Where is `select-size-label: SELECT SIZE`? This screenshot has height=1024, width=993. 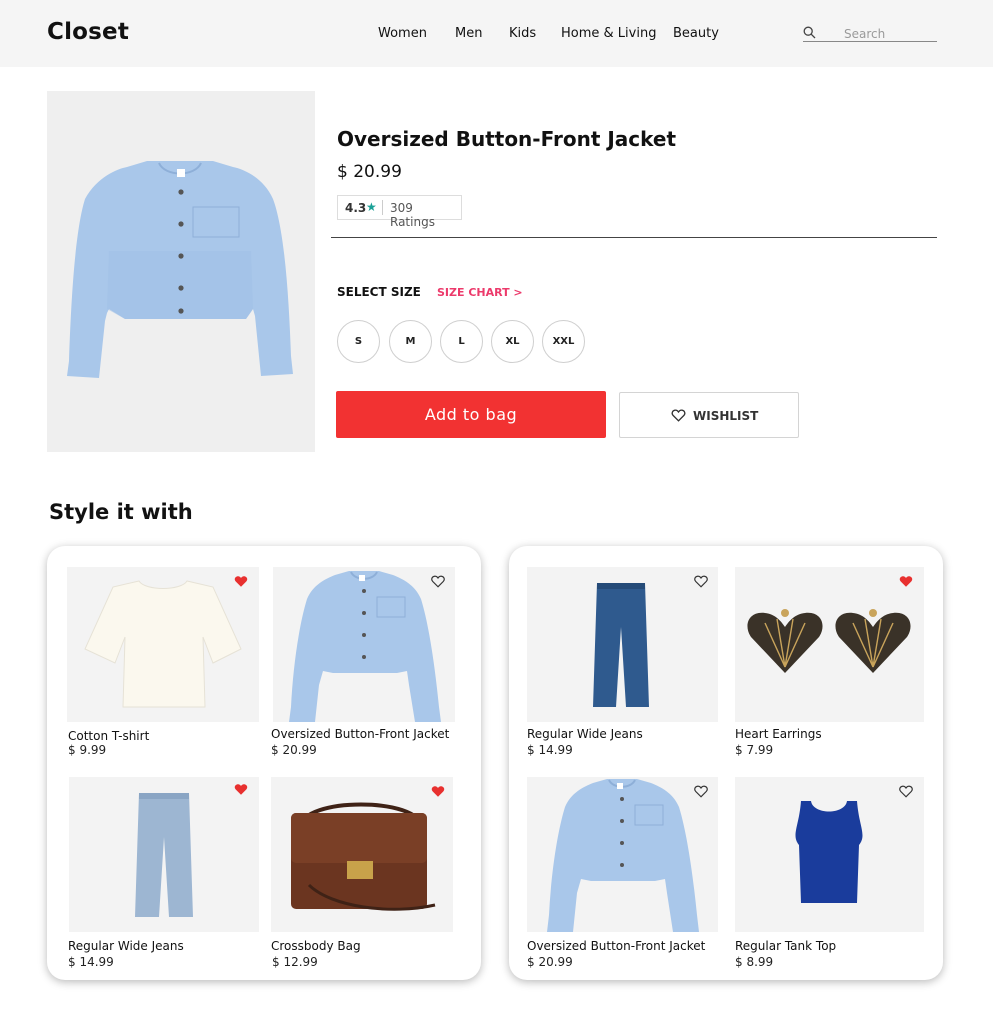 select-size-label: SELECT SIZE is located at coordinates (379, 292).